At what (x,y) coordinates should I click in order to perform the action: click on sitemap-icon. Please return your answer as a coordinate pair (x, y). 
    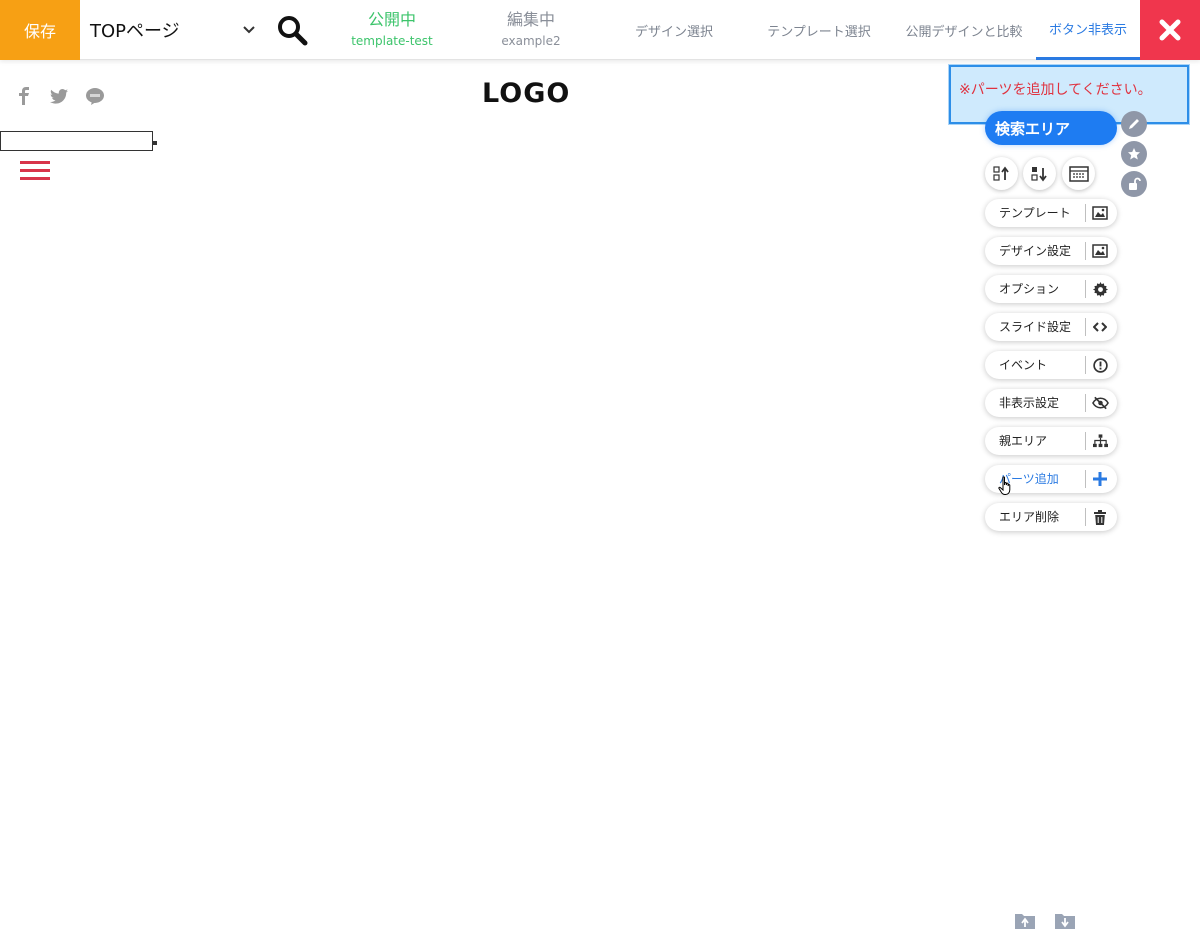
    Looking at the image, I should click on (1100, 441).